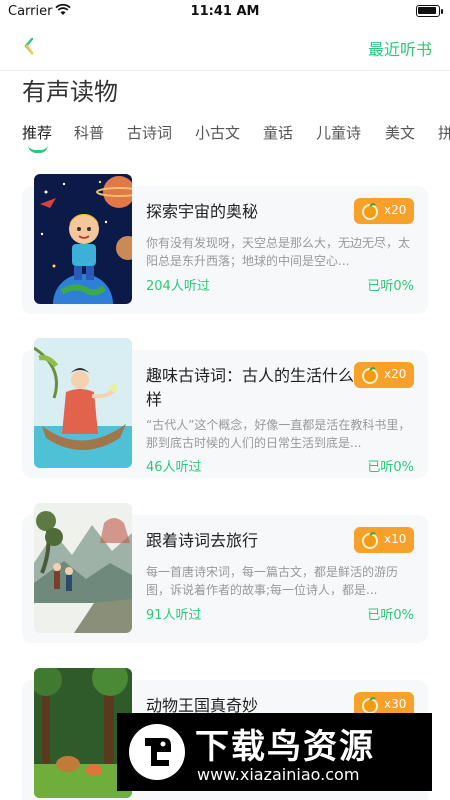 The height and width of the screenshot is (800, 450). Describe the element at coordinates (157, 752) in the screenshot. I see `bird-logo-icon` at that location.